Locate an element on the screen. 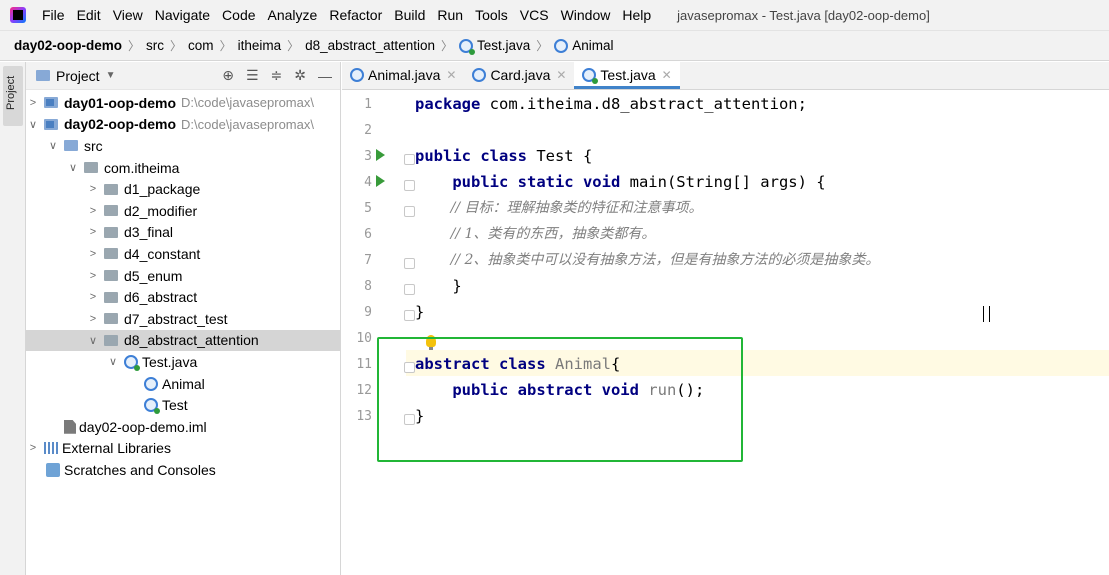  tab-card-java: Card.java ✕ is located at coordinates (519, 75).